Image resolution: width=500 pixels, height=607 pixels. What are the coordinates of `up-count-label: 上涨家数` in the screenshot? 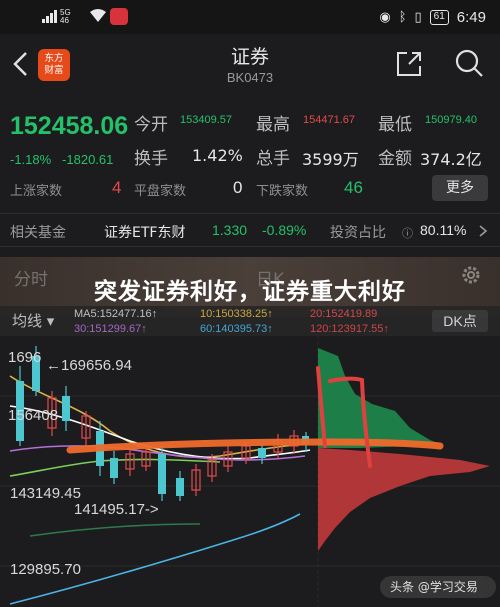 It's located at (36, 191).